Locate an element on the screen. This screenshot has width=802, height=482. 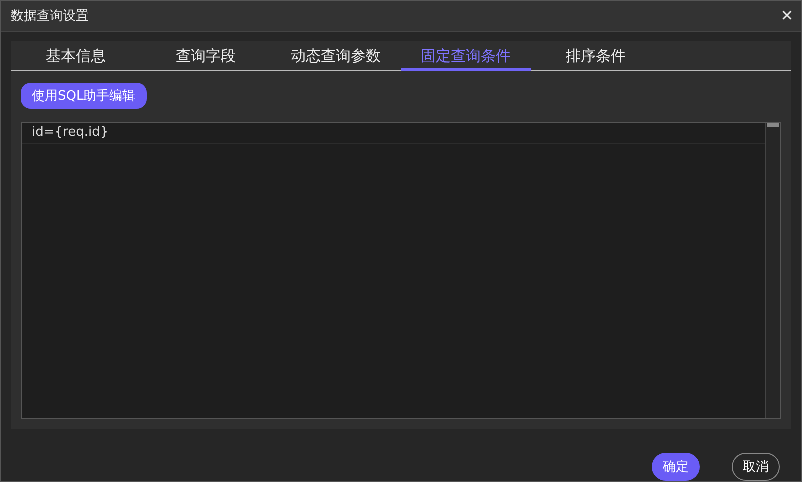
tab: 基本信息 is located at coordinates (76, 57).